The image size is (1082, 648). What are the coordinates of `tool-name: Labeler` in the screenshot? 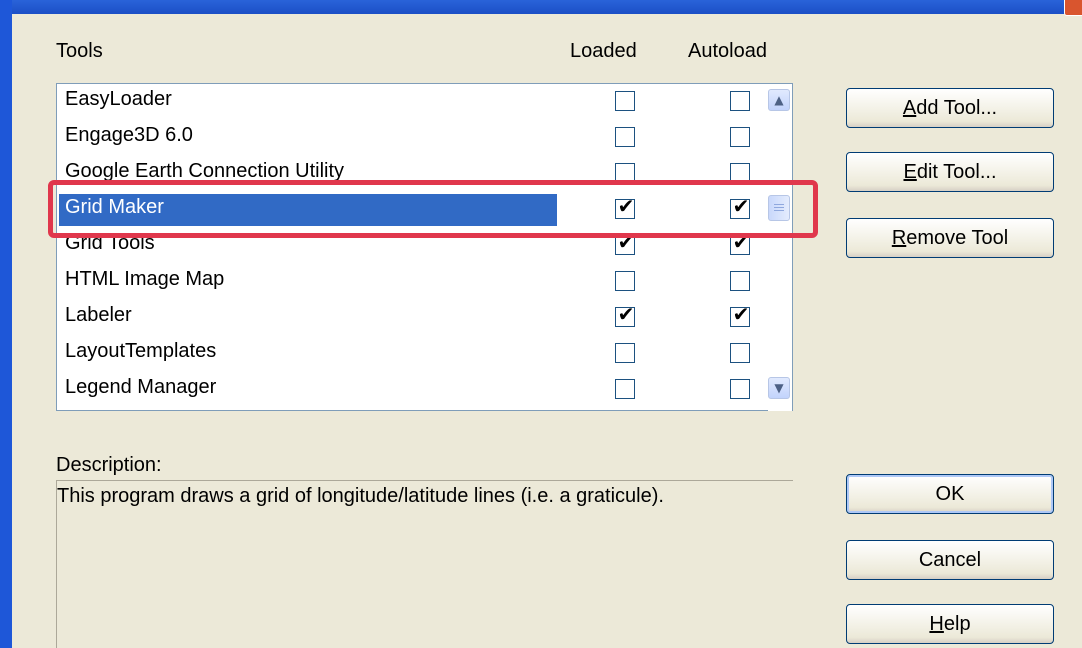 It's located at (98, 315).